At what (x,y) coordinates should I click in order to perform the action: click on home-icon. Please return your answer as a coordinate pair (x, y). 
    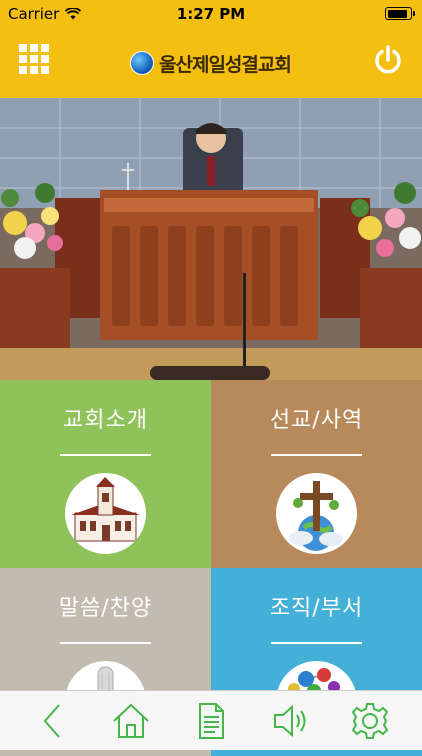
    Looking at the image, I should click on (131, 721).